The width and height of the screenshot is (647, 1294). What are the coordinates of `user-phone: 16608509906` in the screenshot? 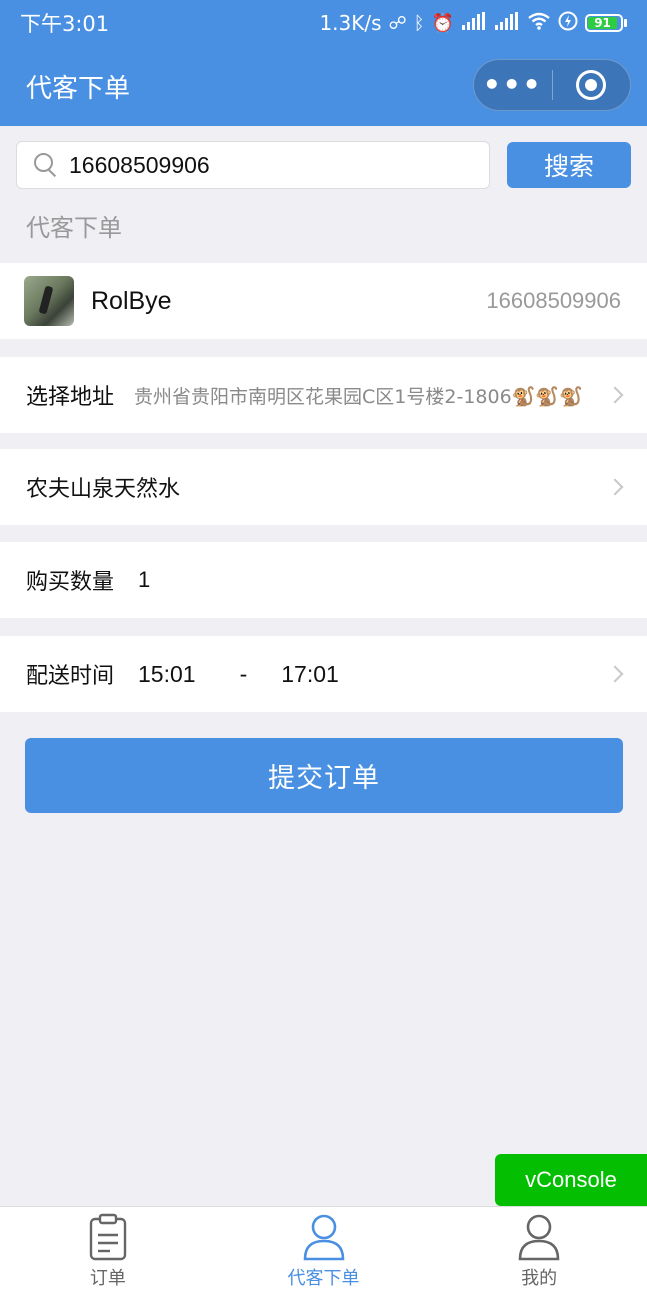 It's located at (553, 300).